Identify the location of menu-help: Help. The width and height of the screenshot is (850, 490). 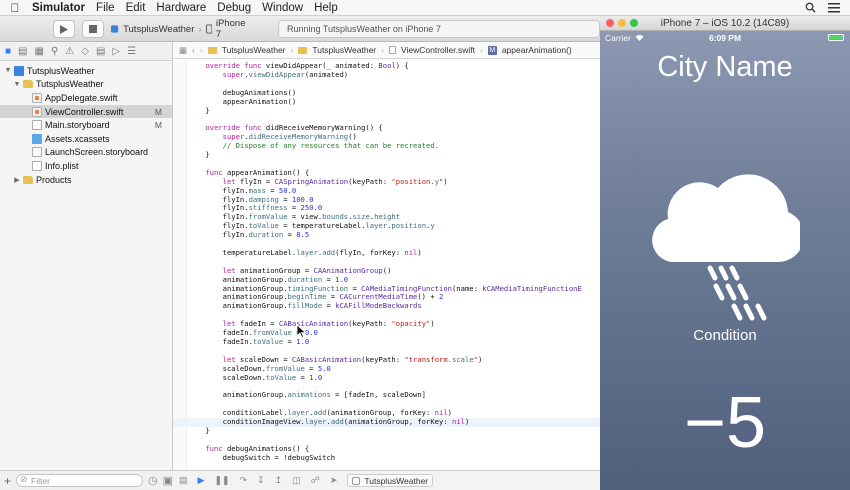
(329, 8).